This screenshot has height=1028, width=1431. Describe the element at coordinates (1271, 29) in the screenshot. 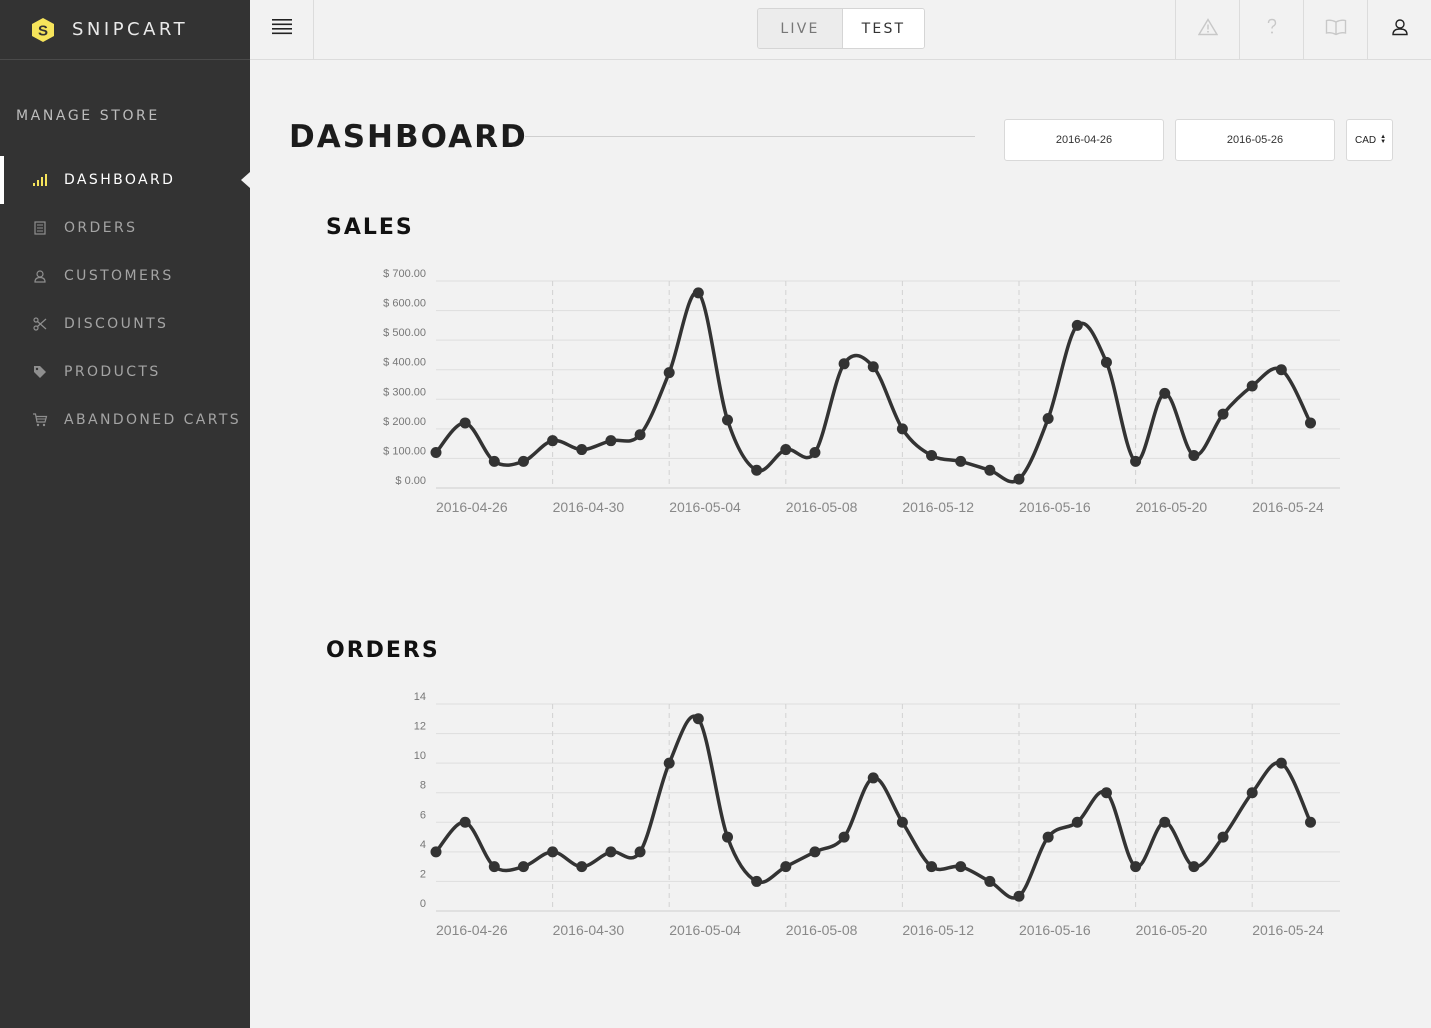

I see `help-button` at that location.